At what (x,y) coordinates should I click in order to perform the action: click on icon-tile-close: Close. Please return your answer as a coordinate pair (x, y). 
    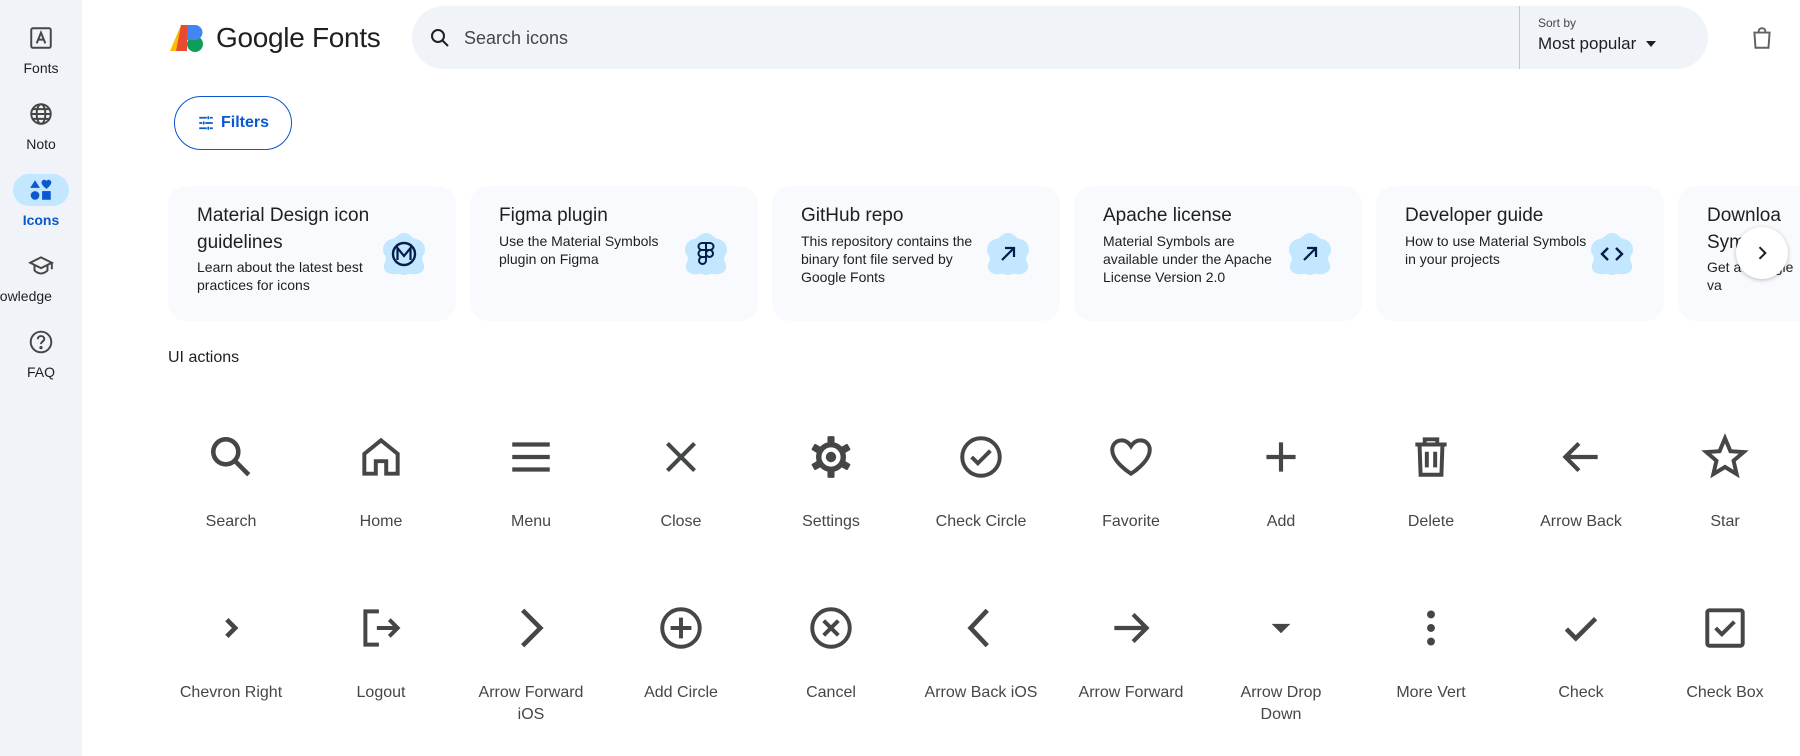
    Looking at the image, I should click on (681, 480).